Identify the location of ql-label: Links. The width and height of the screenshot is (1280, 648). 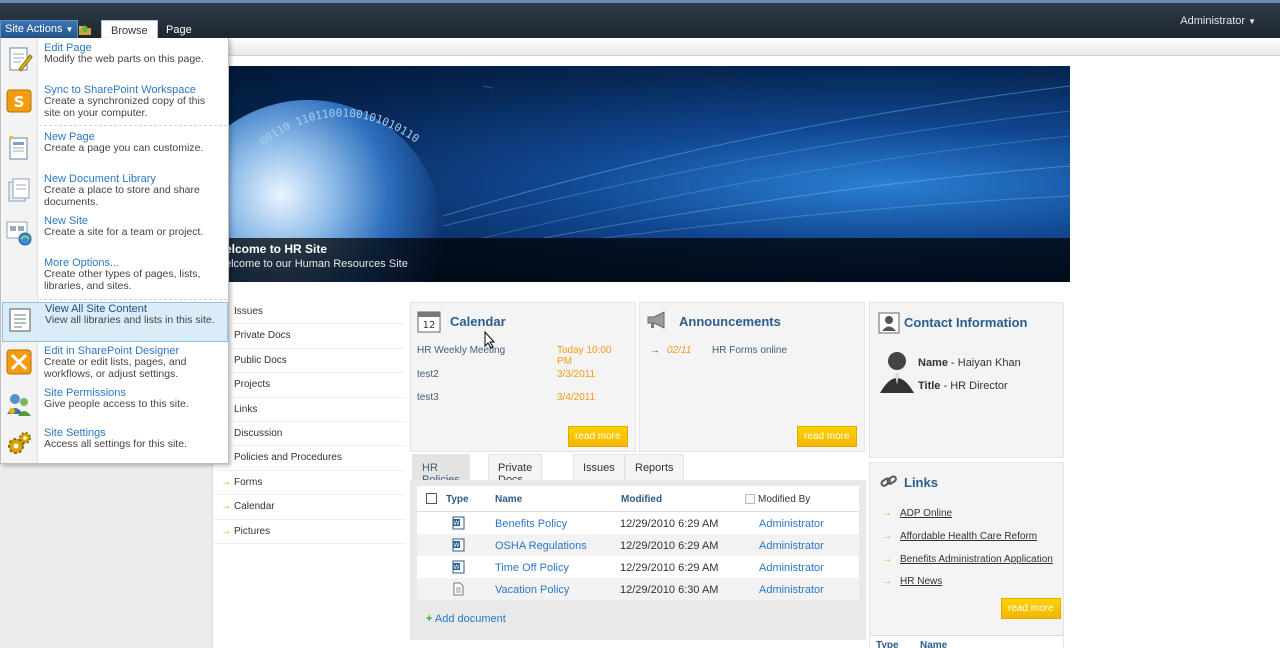
(246, 409).